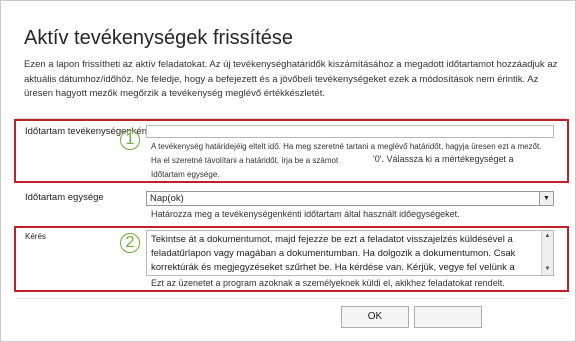 This screenshot has width=576, height=342. What do you see at coordinates (375, 317) in the screenshot?
I see `ok-button: OK` at bounding box center [375, 317].